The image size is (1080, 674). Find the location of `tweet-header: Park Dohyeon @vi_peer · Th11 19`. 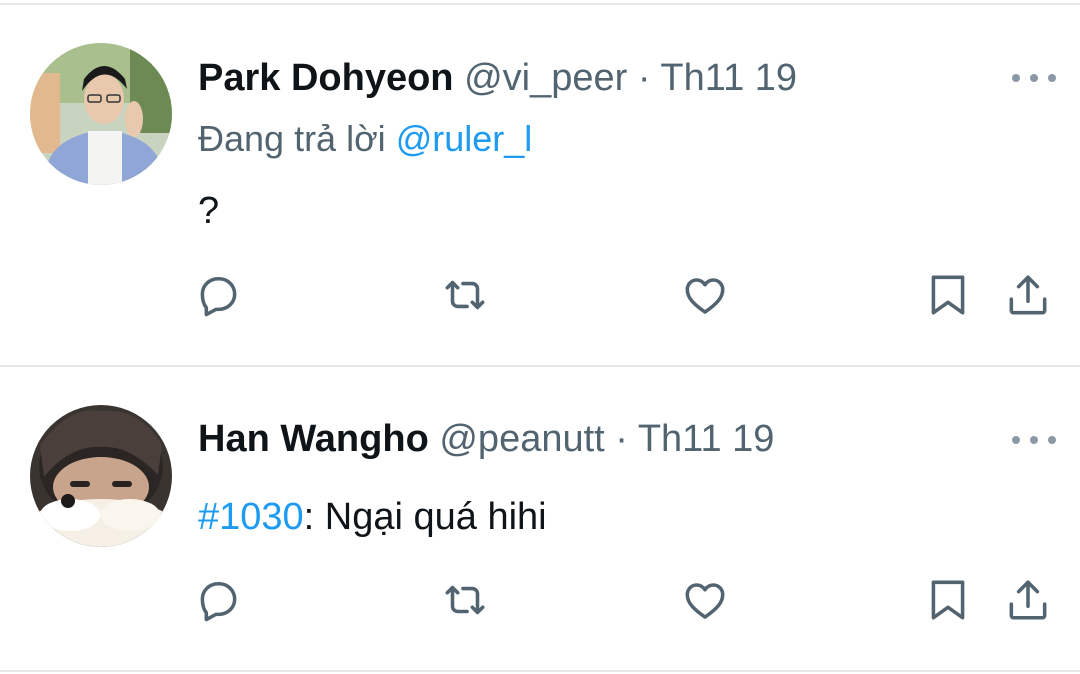

tweet-header: Park Dohyeon @vi_peer · Th11 19 is located at coordinates (497, 78).